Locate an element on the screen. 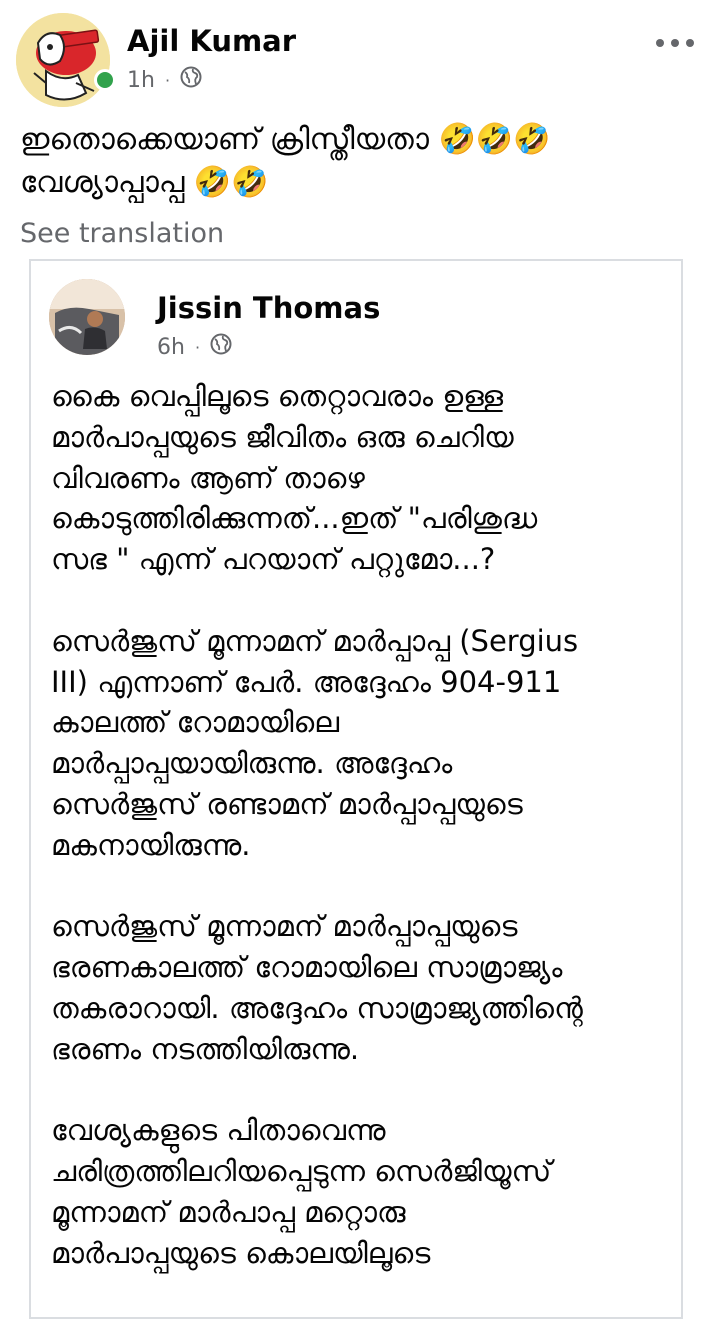 The width and height of the screenshot is (711, 1319). shared-post-timestamp: 6h is located at coordinates (171, 347).